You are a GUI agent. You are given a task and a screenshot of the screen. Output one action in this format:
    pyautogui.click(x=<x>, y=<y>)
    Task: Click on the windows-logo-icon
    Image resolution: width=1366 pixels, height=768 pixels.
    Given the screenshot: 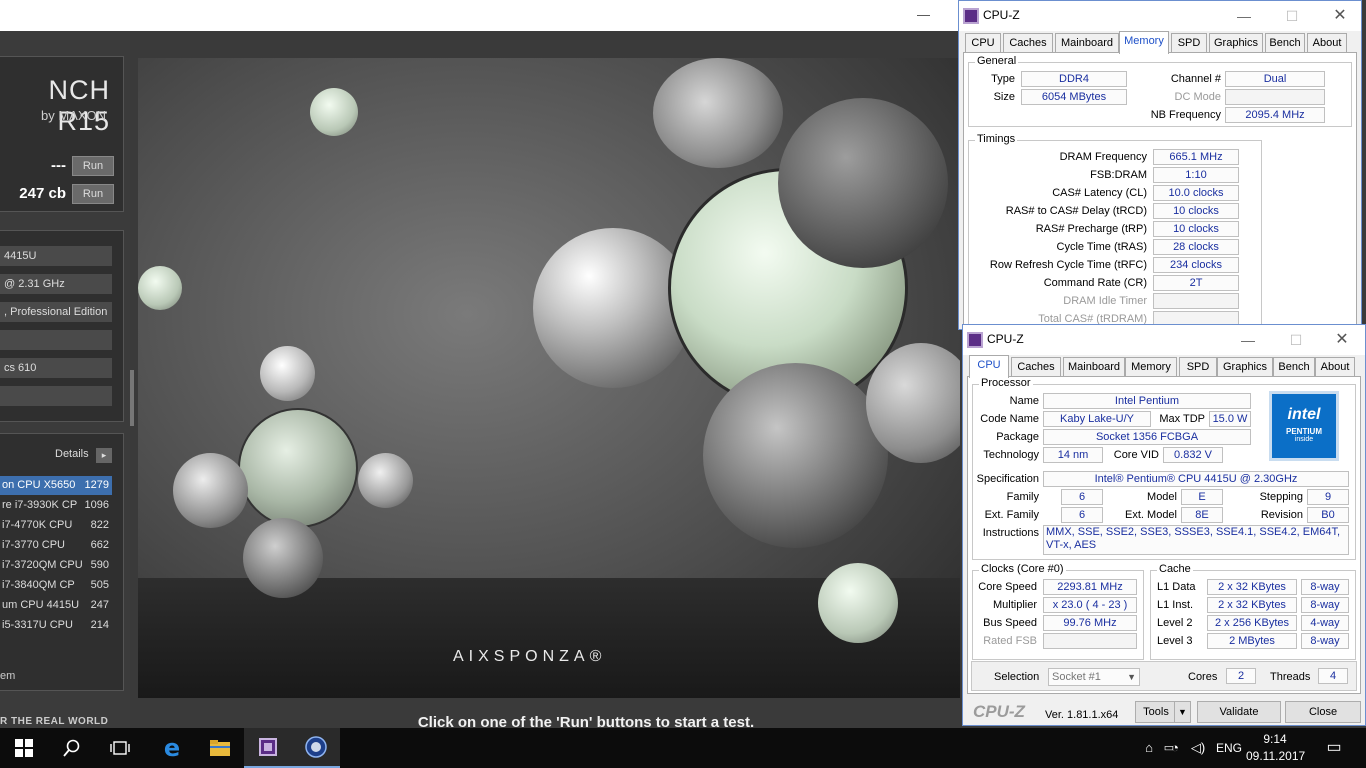 What is the action you would take?
    pyautogui.click(x=24, y=748)
    